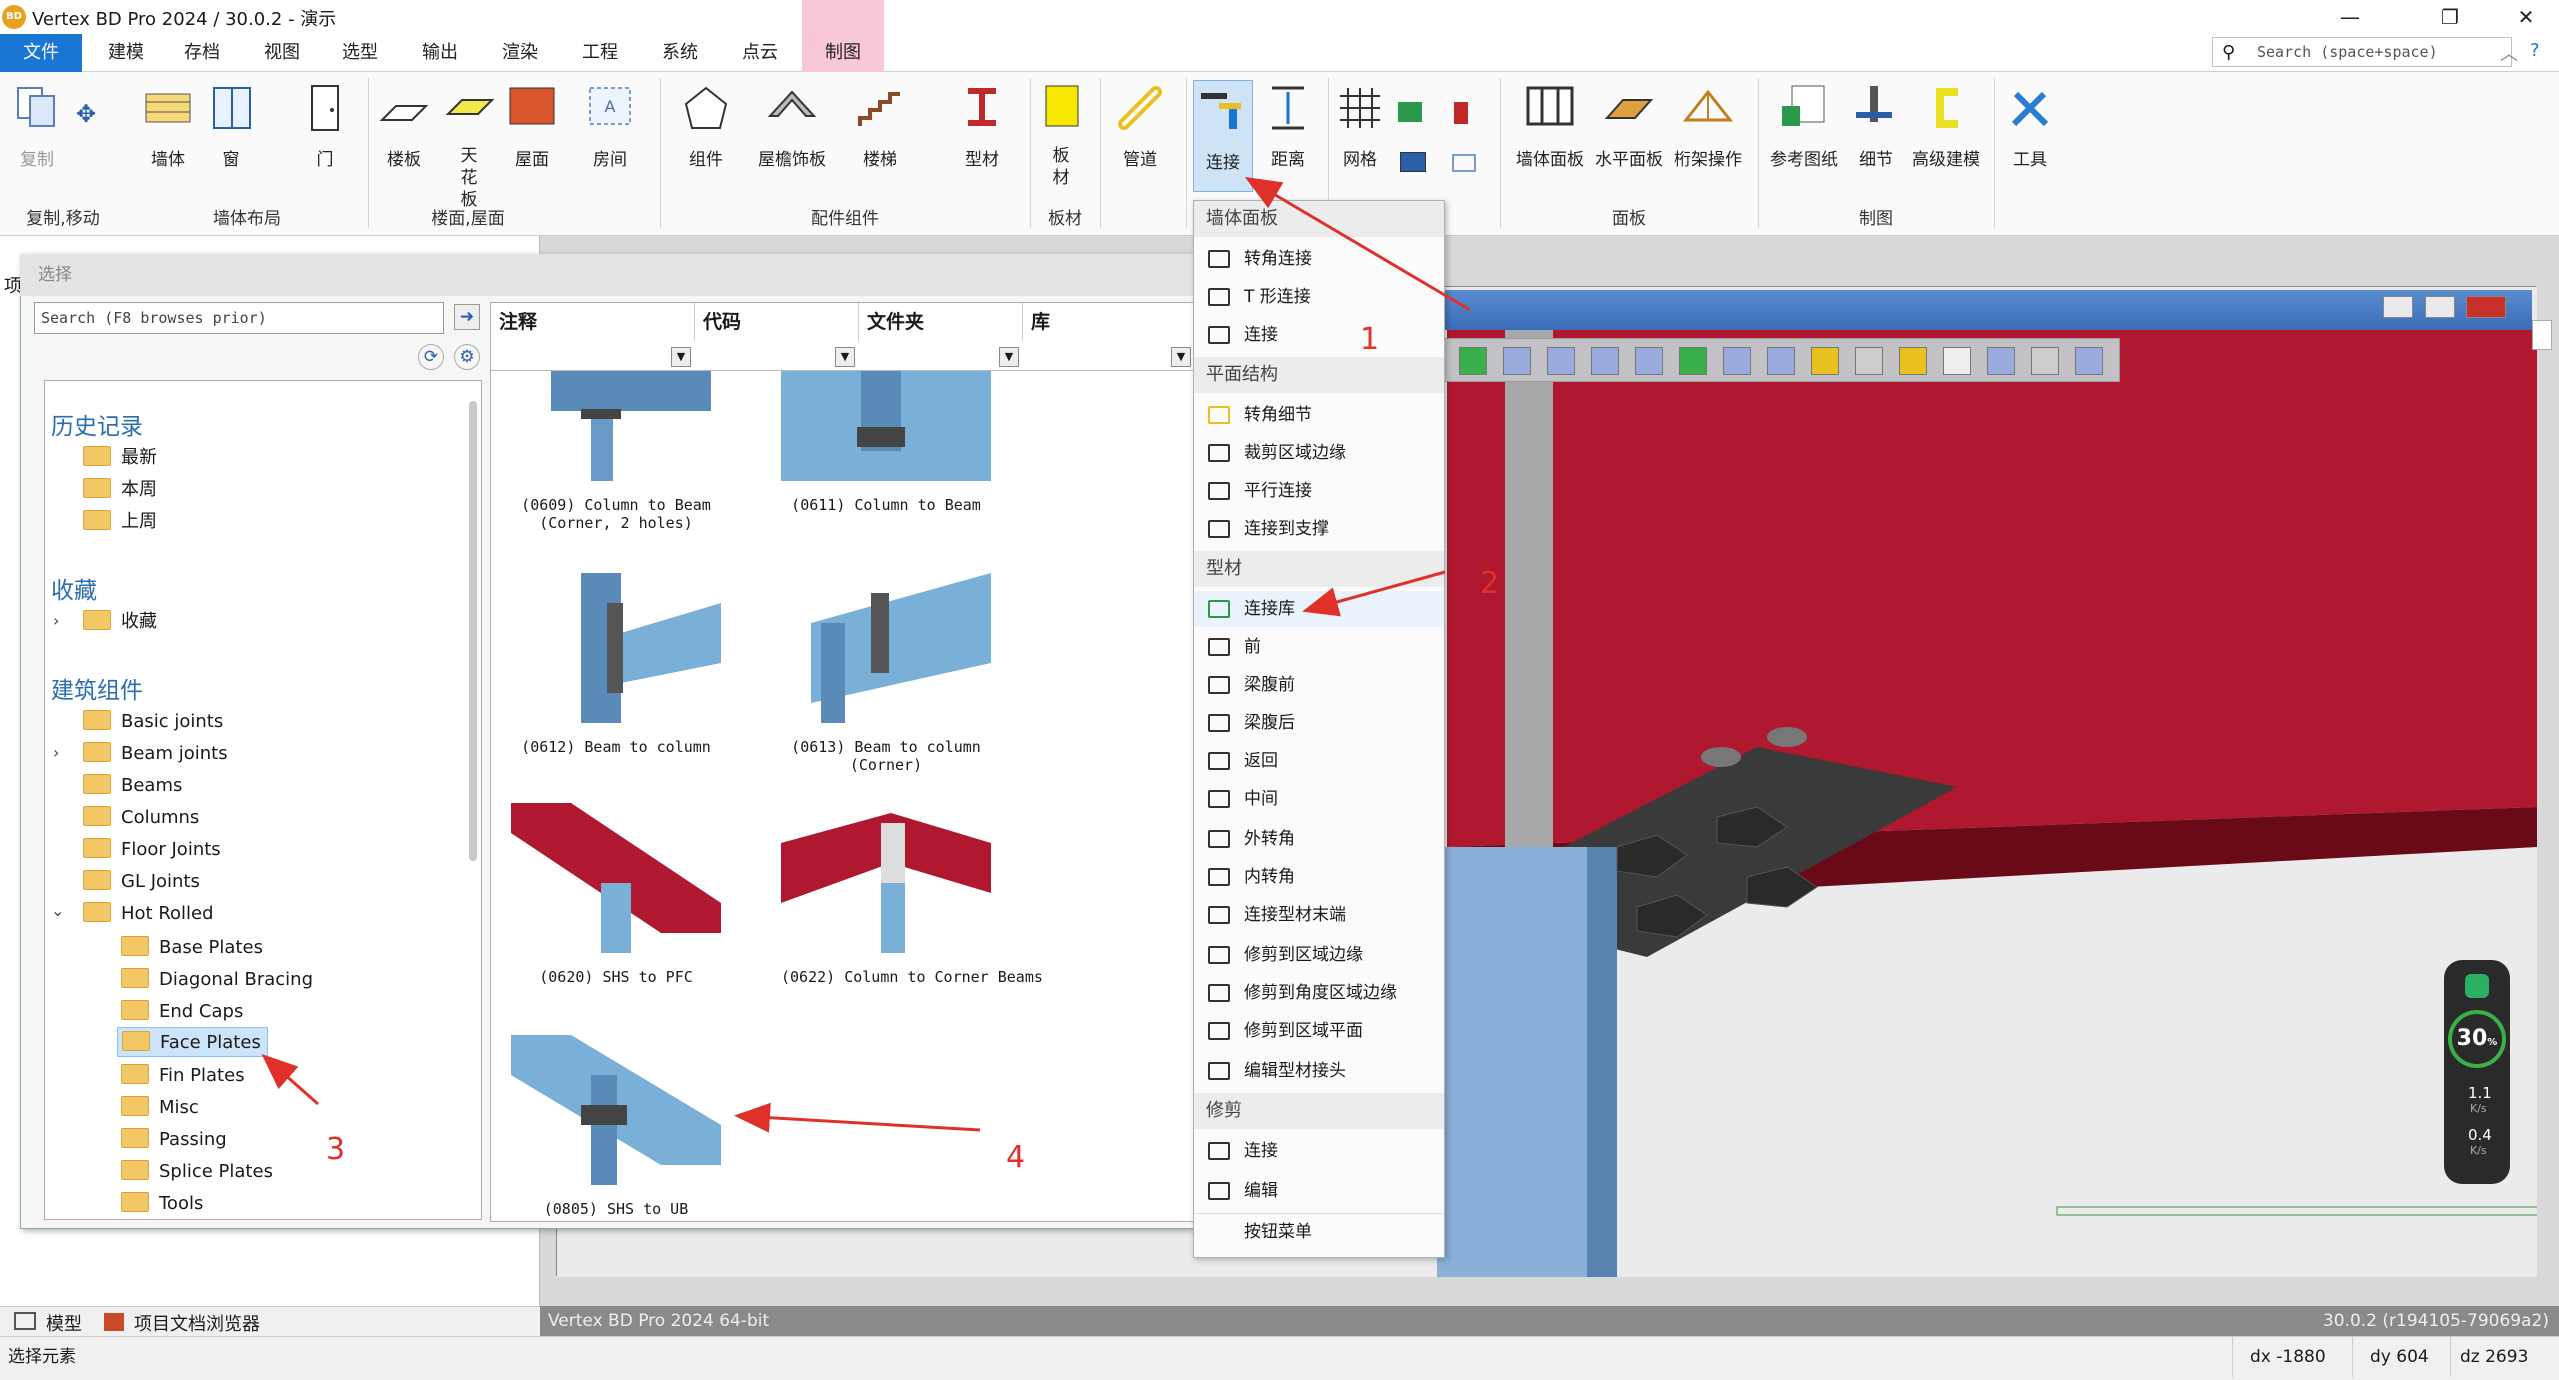 The image size is (2559, 1380). Describe the element at coordinates (1370, 339) in the screenshot. I see `annotation-number: 1` at that location.